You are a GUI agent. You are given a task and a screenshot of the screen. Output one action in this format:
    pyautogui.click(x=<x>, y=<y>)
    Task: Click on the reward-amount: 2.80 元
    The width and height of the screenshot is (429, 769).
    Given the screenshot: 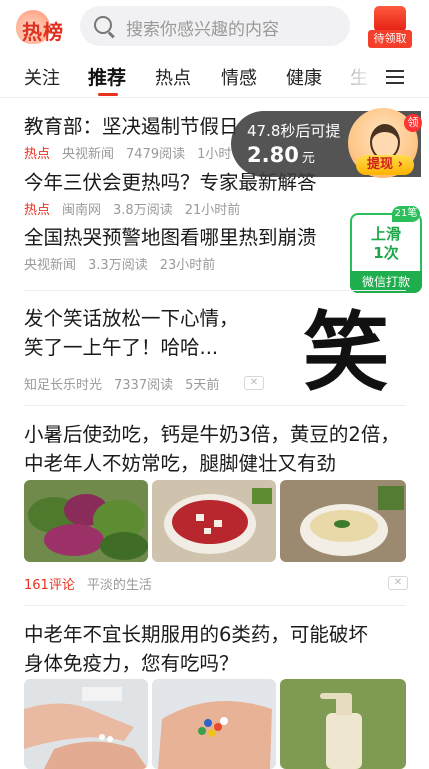 What is the action you would take?
    pyautogui.click(x=281, y=155)
    